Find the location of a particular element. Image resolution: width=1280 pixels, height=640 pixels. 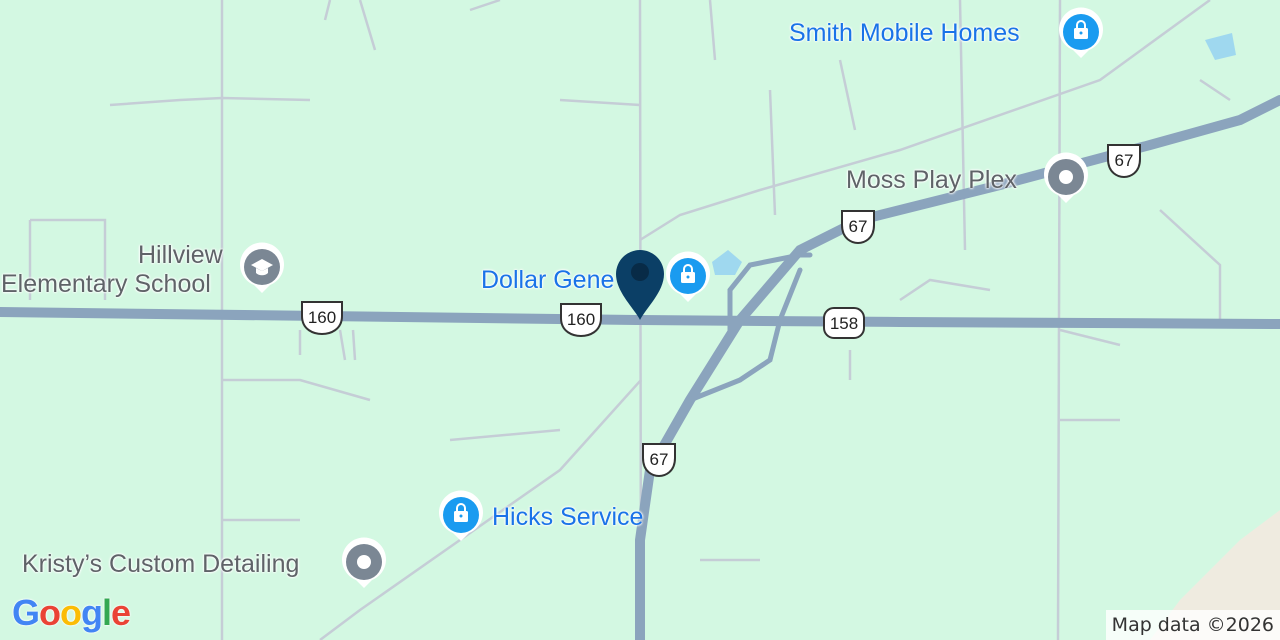

logo-letter: l is located at coordinates (107, 612).